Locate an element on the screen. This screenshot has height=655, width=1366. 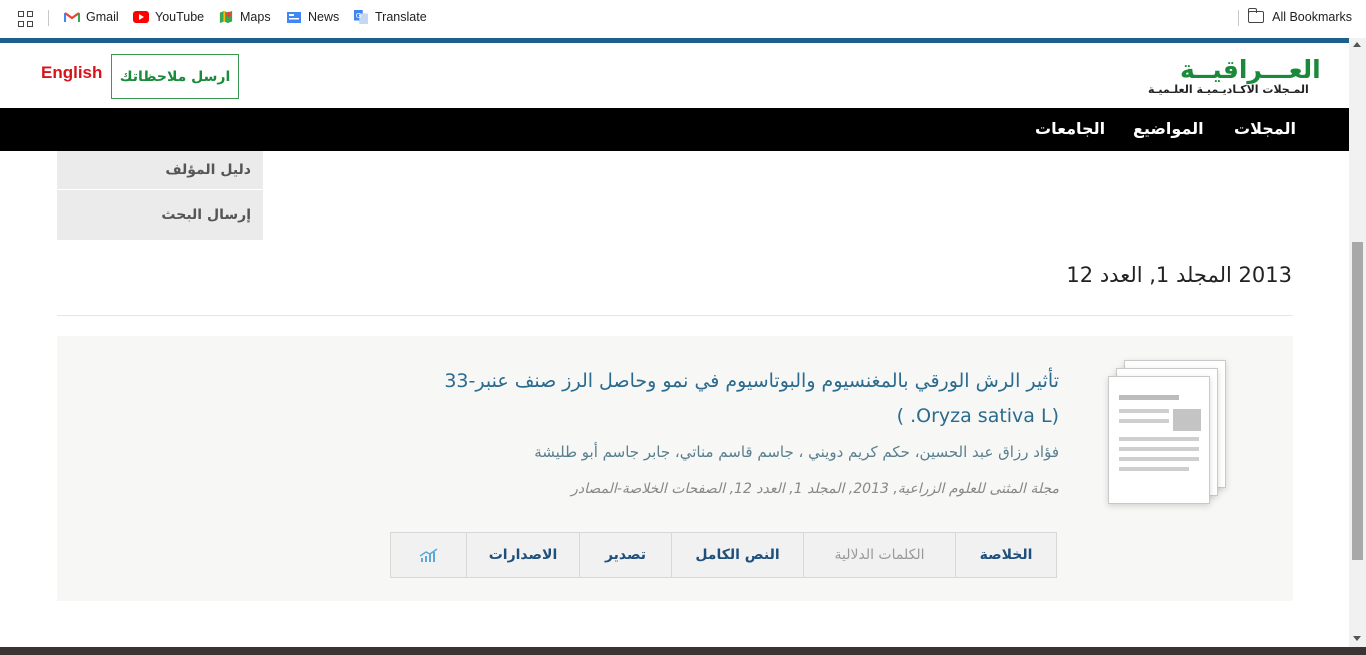
sidebar-item-author-guide: دليل المؤلف is located at coordinates (160, 170).